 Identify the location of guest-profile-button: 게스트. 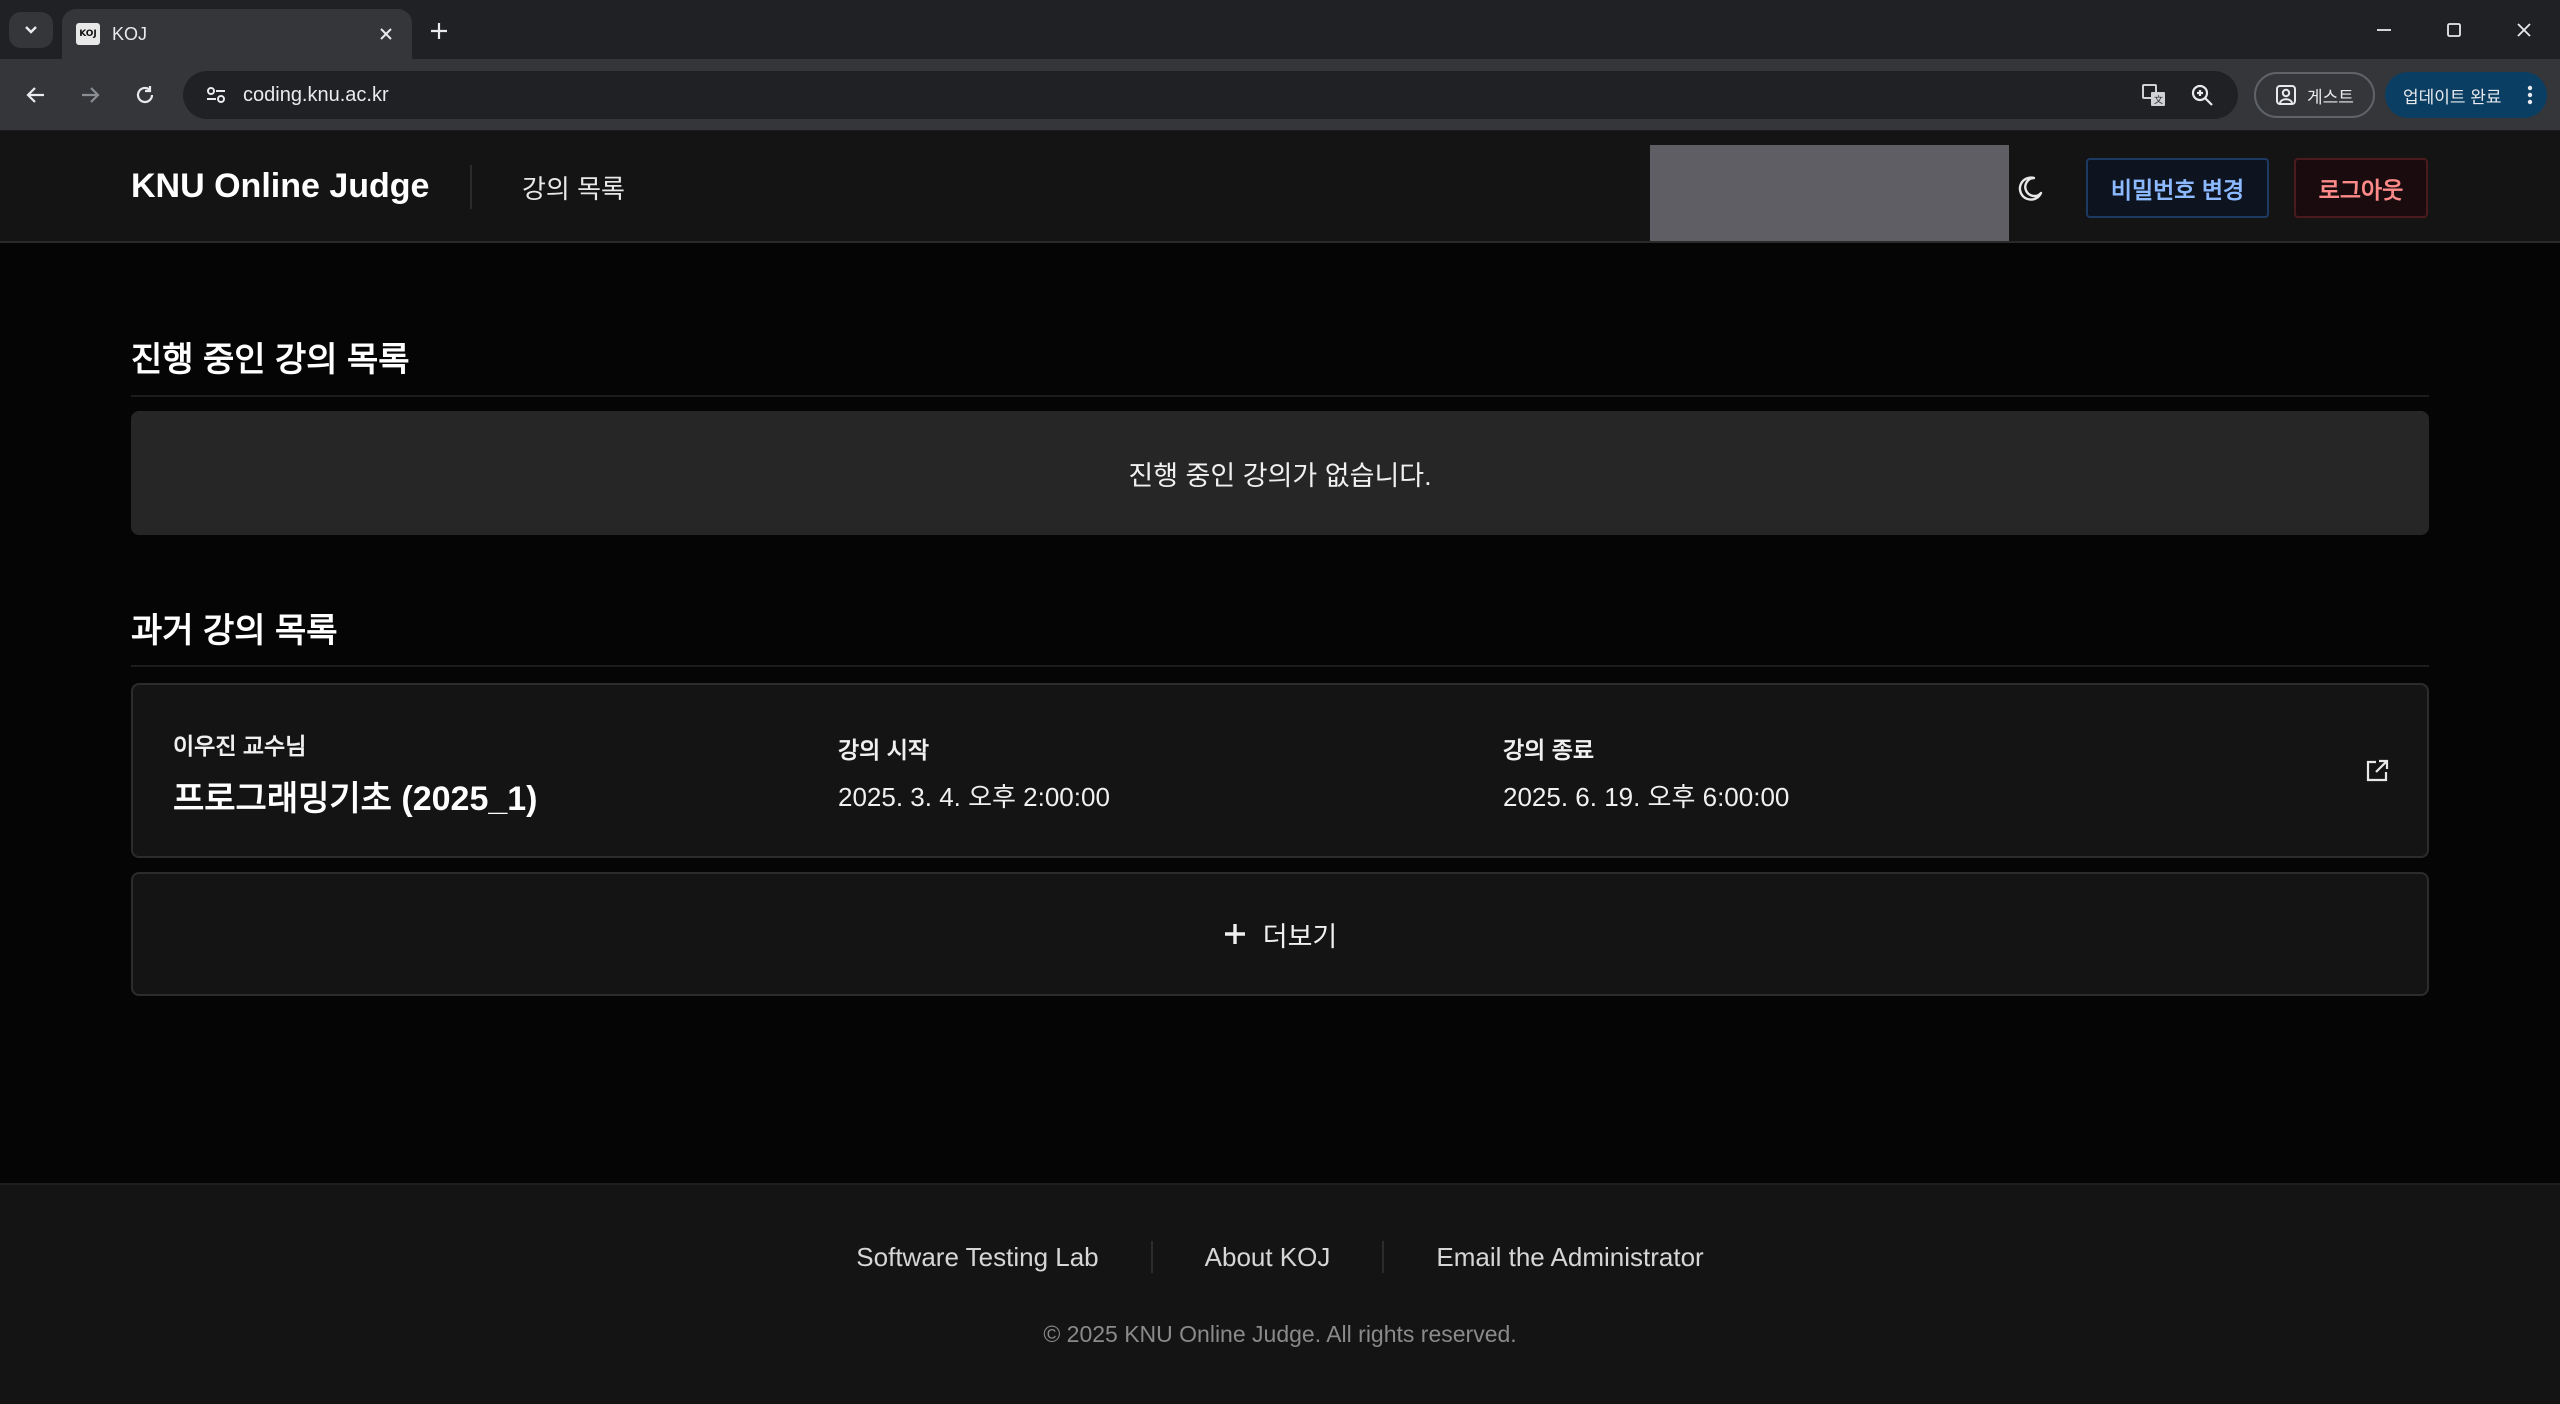
(2314, 95).